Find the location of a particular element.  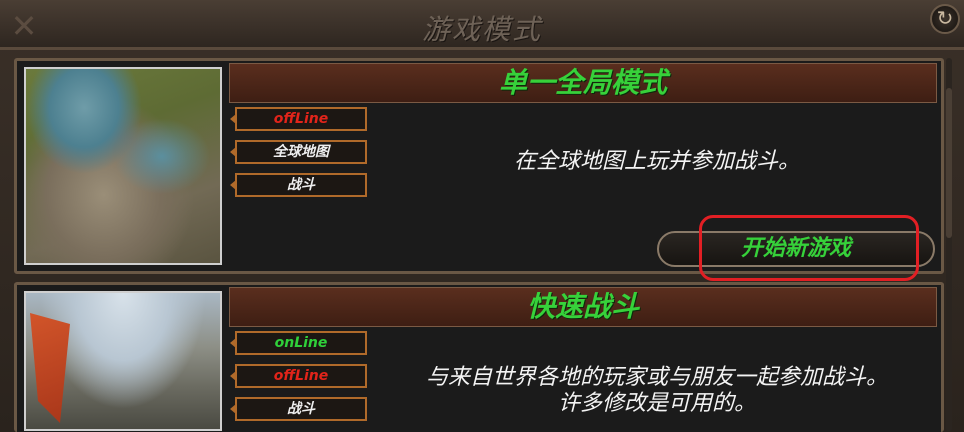

mode-description-line: 与来自世界各地的玩家或与朋友一起参加战斗。 is located at coordinates (656, 377).